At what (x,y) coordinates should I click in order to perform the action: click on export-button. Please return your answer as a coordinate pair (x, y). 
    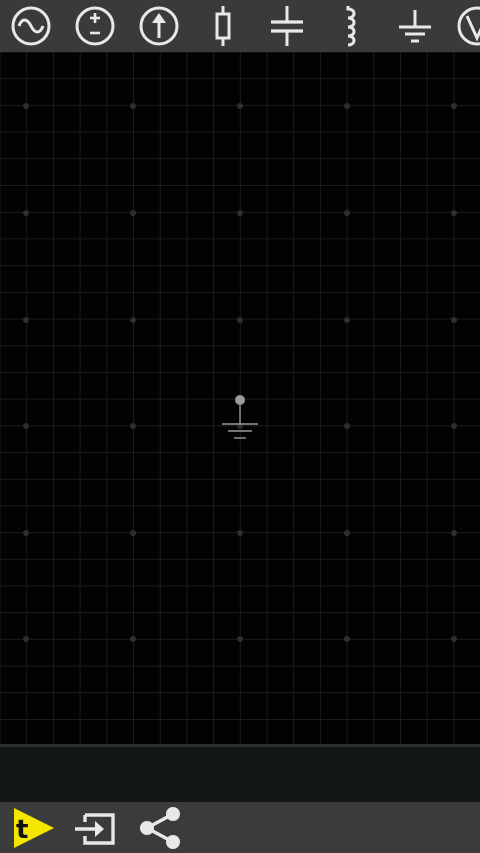
    Looking at the image, I should click on (96, 828).